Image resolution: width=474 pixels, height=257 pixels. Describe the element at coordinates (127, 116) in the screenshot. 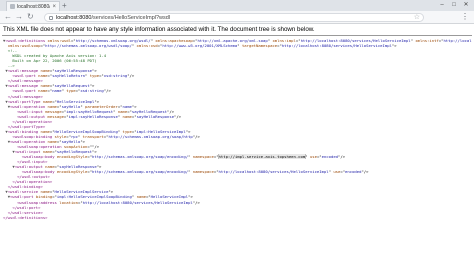

I see `xml-attribute-name: name` at that location.